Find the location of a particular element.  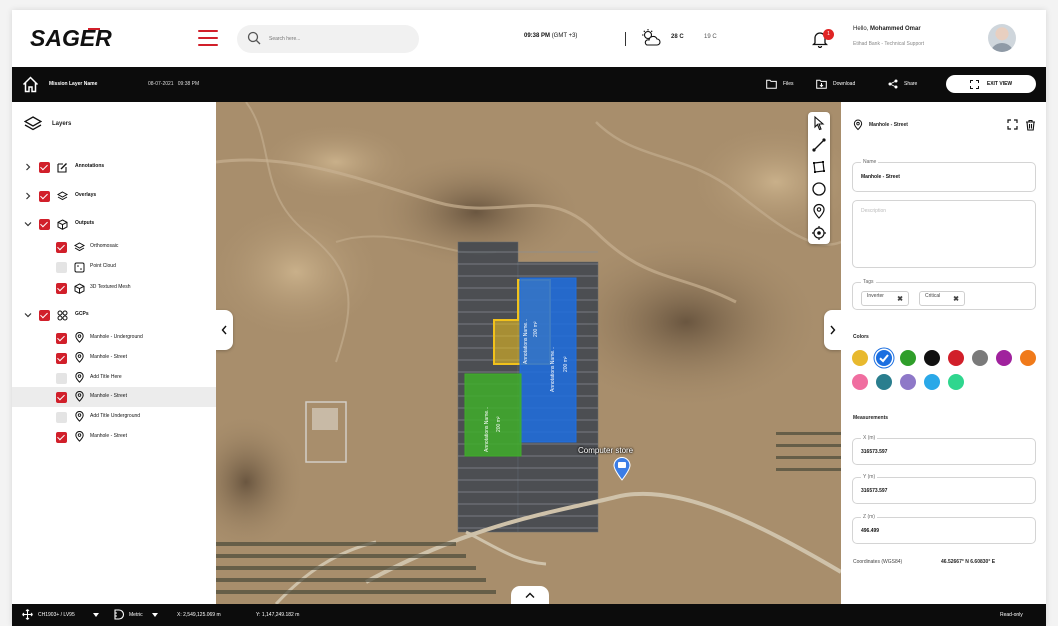

collapse-right-panel-button is located at coordinates (832, 330).